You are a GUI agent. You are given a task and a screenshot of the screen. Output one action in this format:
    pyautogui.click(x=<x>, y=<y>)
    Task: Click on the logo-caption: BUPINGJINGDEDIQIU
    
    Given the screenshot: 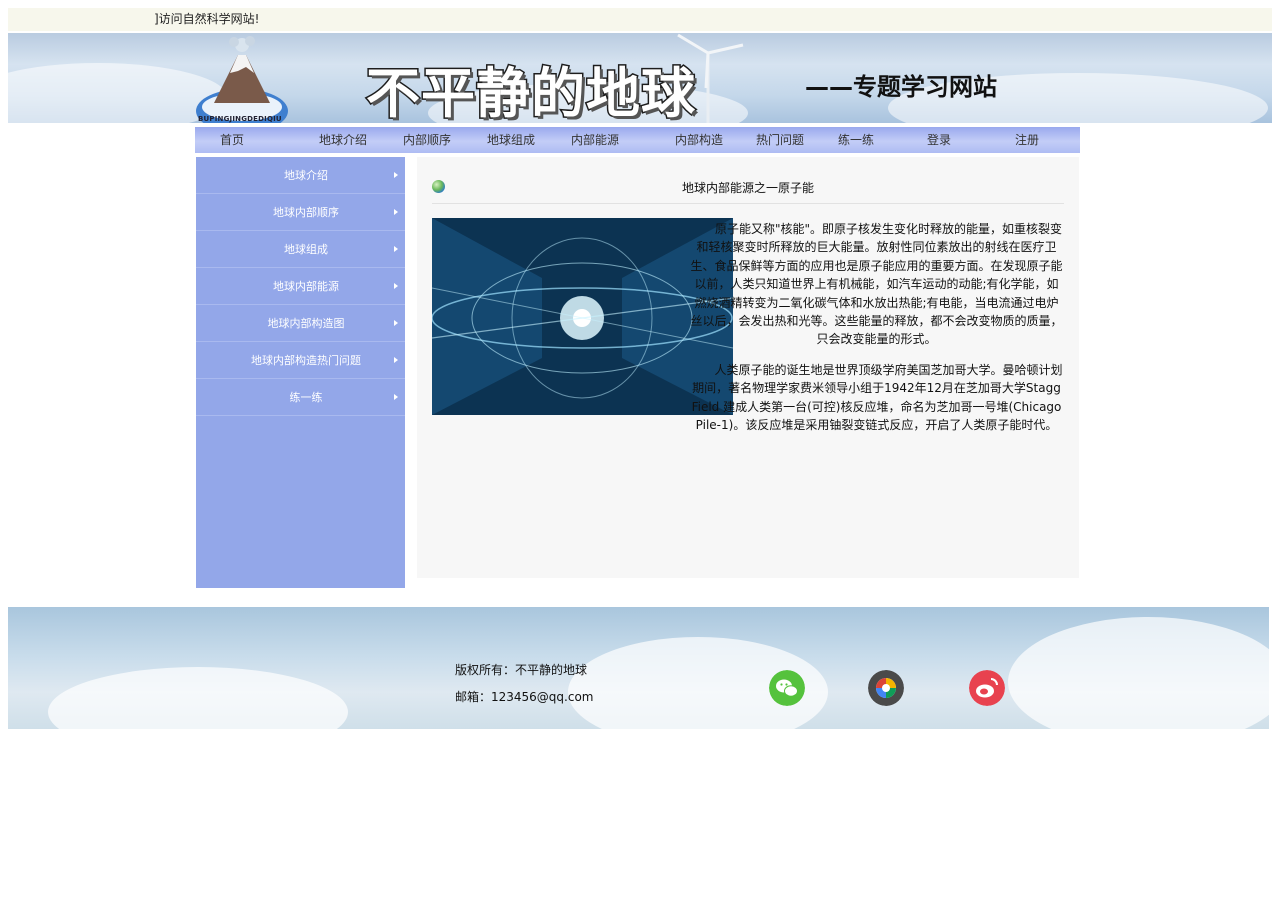 What is the action you would take?
    pyautogui.click(x=240, y=119)
    